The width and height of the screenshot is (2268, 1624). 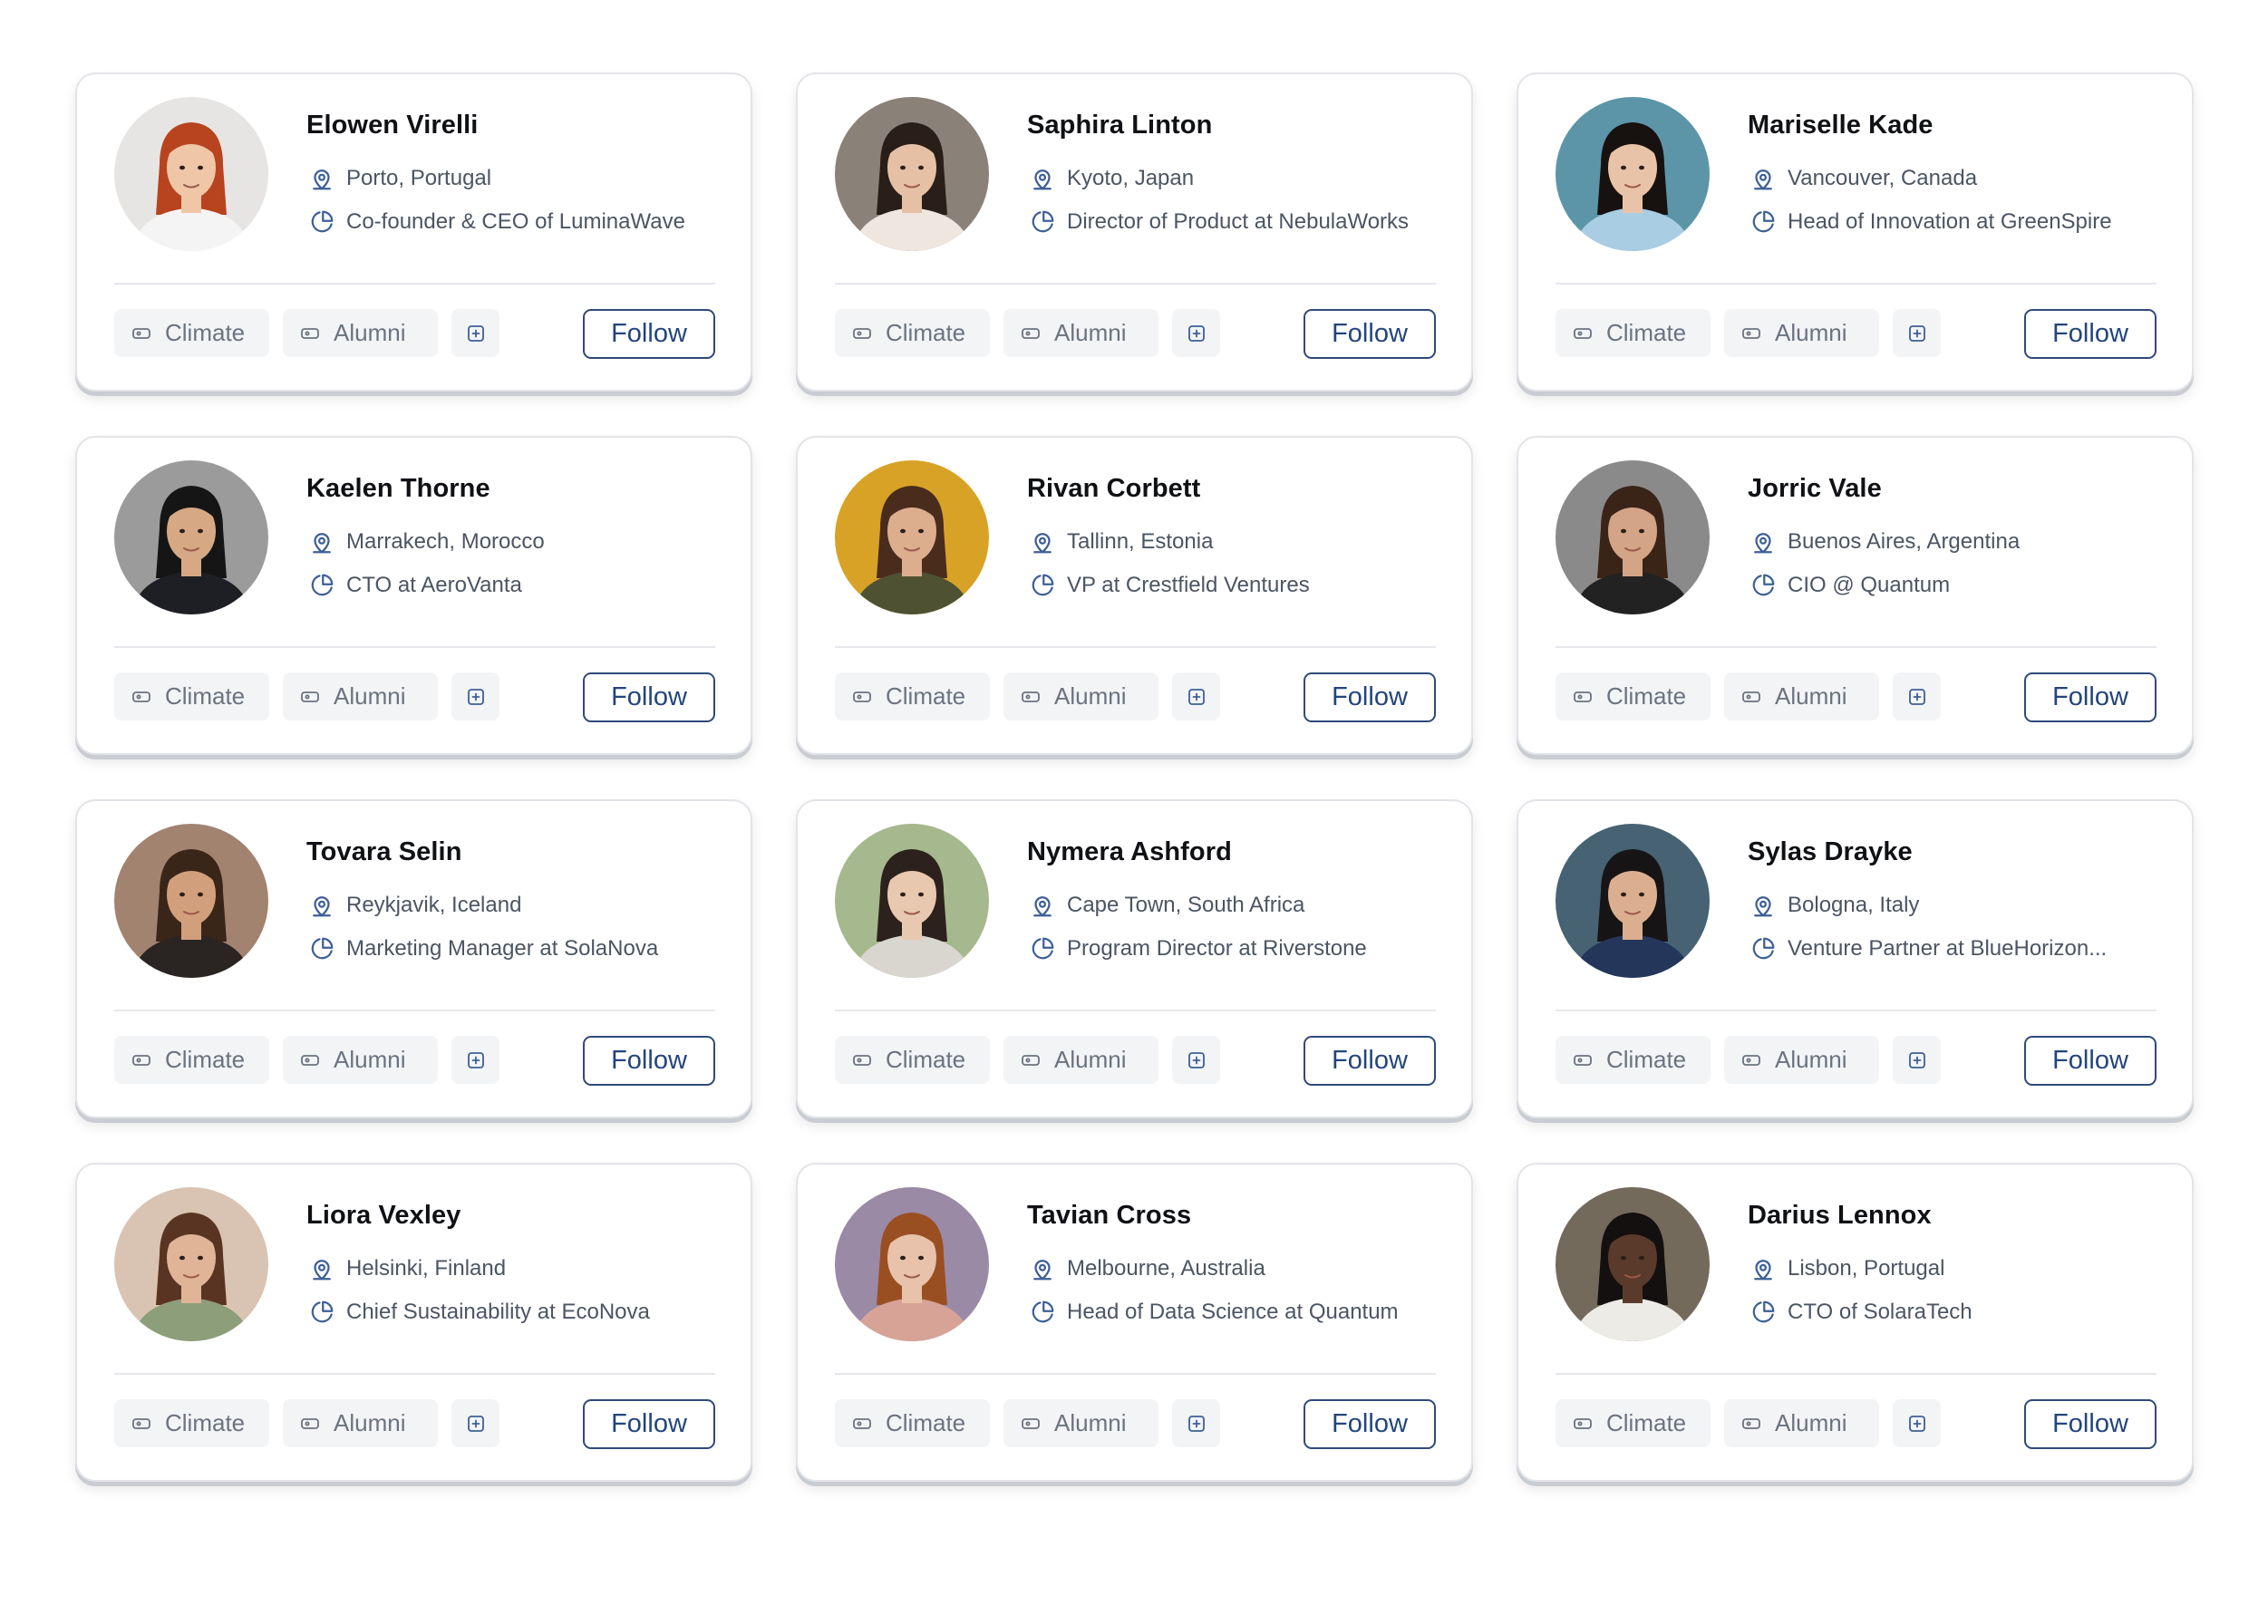 What do you see at coordinates (392, 125) in the screenshot?
I see `profile-name: Elowen Virelli` at bounding box center [392, 125].